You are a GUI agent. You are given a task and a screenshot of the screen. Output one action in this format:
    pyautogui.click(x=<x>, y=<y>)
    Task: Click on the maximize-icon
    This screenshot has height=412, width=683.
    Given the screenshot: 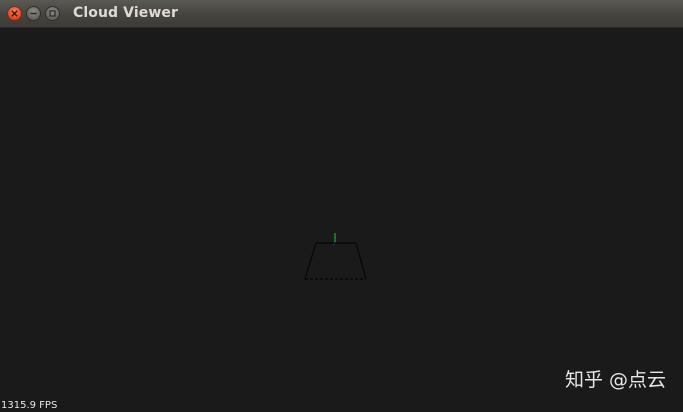 What is the action you would take?
    pyautogui.click(x=52, y=13)
    